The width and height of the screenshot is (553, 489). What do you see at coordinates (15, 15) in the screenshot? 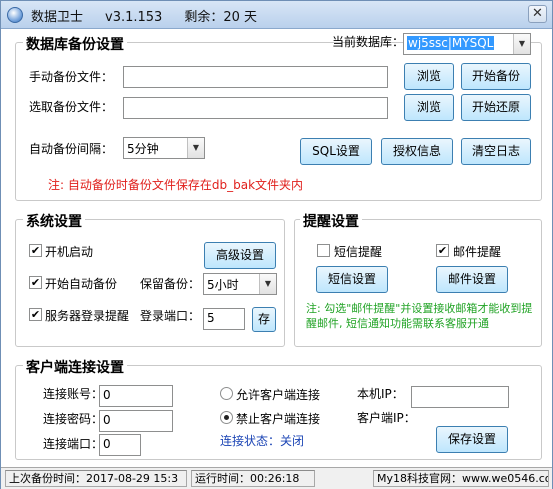
I see `app-logo-icon` at bounding box center [15, 15].